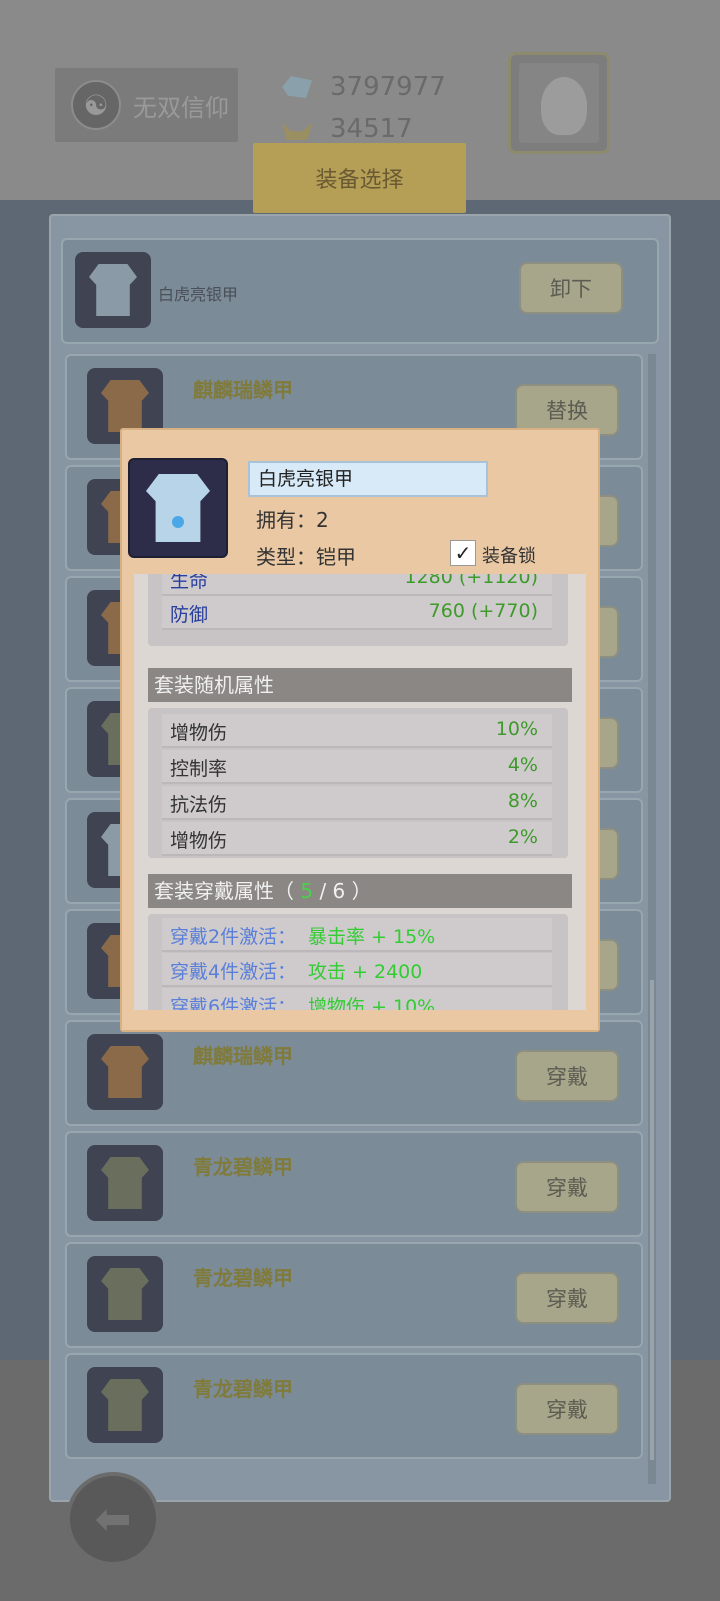 This screenshot has height=1601, width=720. Describe the element at coordinates (365, 972) in the screenshot. I see `wear-bonus-effect: 攻击 + 2400` at that location.